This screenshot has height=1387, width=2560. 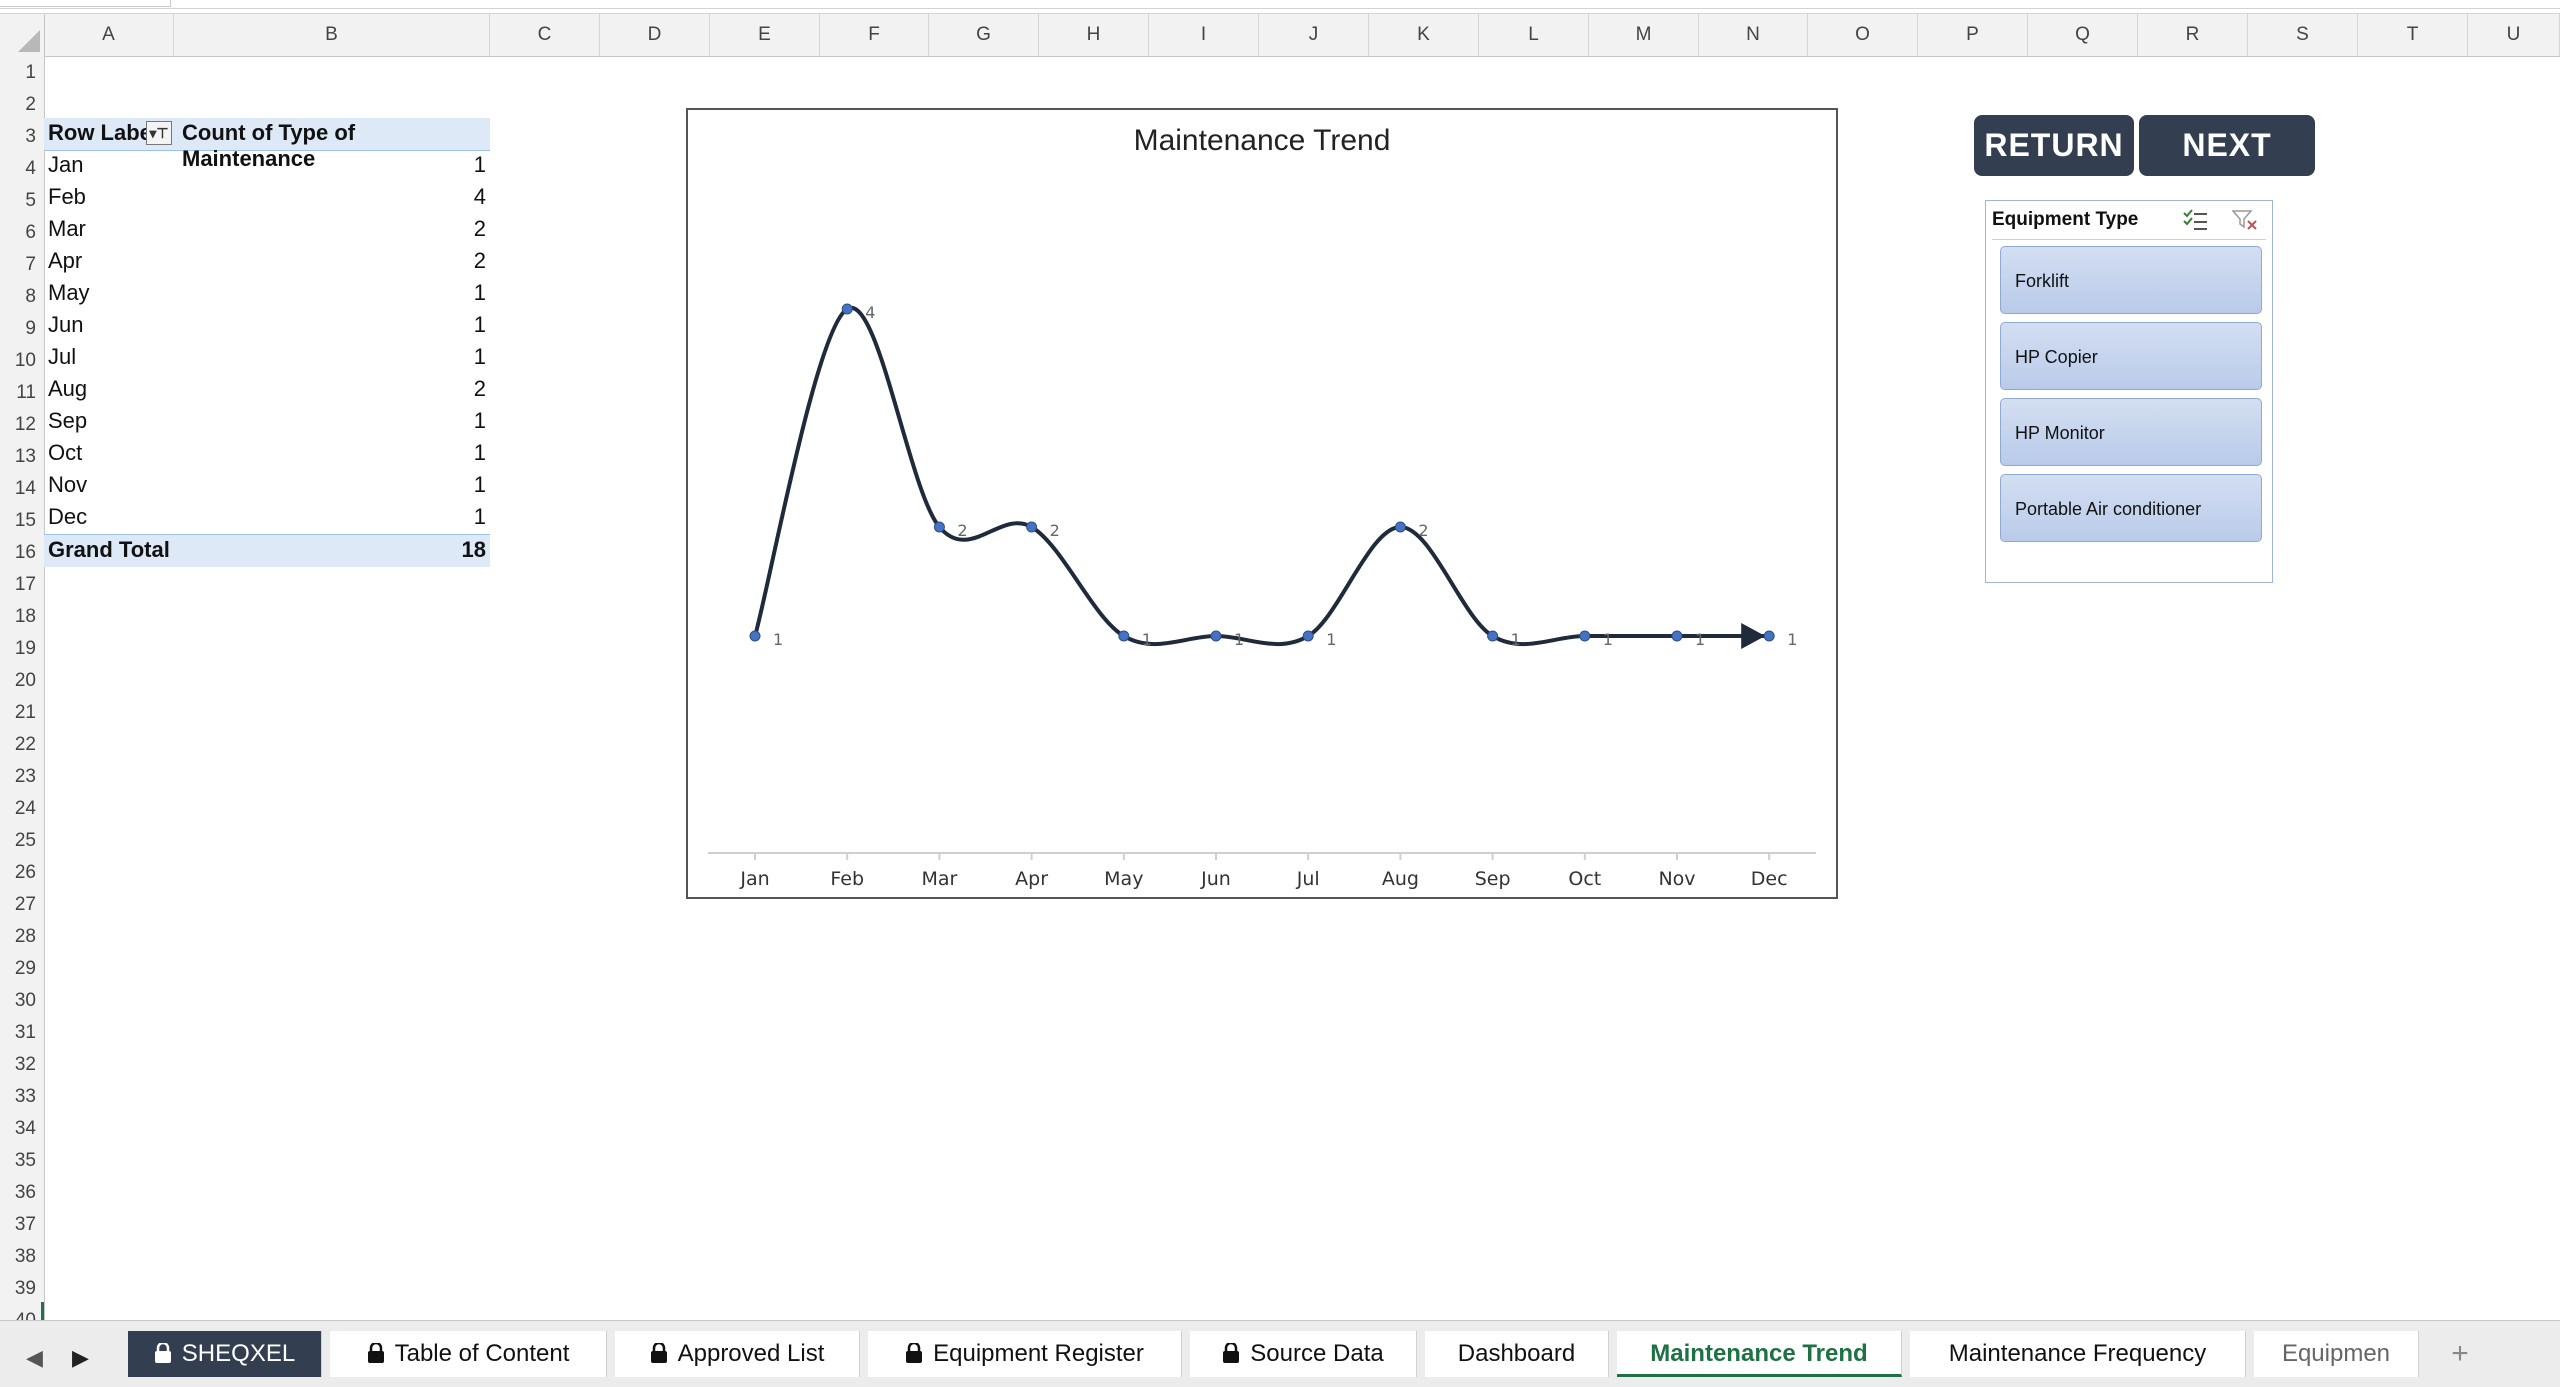 What do you see at coordinates (2303, 35) in the screenshot?
I see `column-header-s: S` at bounding box center [2303, 35].